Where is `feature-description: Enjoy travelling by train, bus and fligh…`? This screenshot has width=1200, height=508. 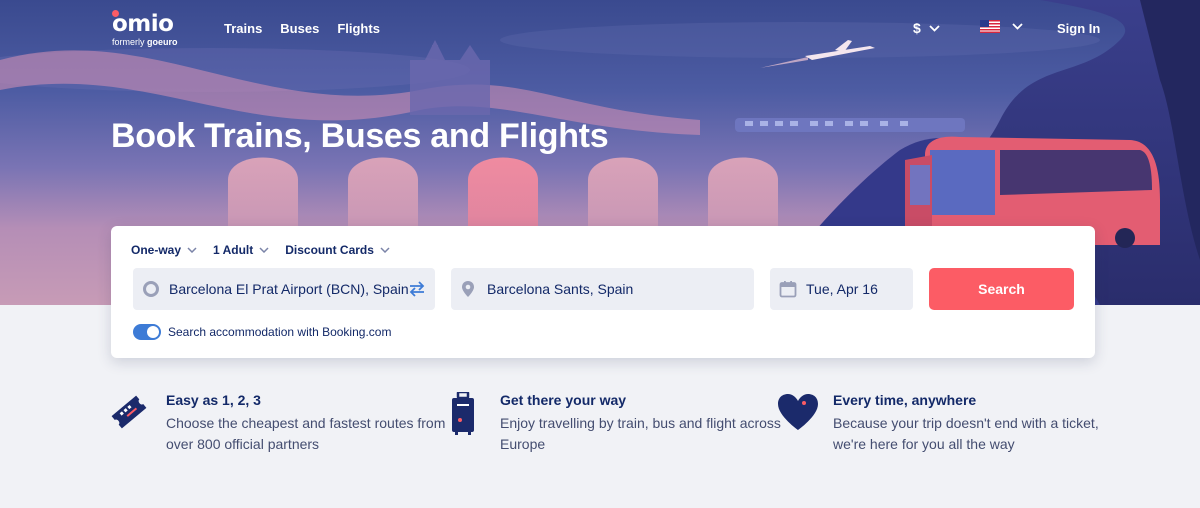
feature-description: Enjoy travelling by train, bus and fligh… is located at coordinates (640, 433).